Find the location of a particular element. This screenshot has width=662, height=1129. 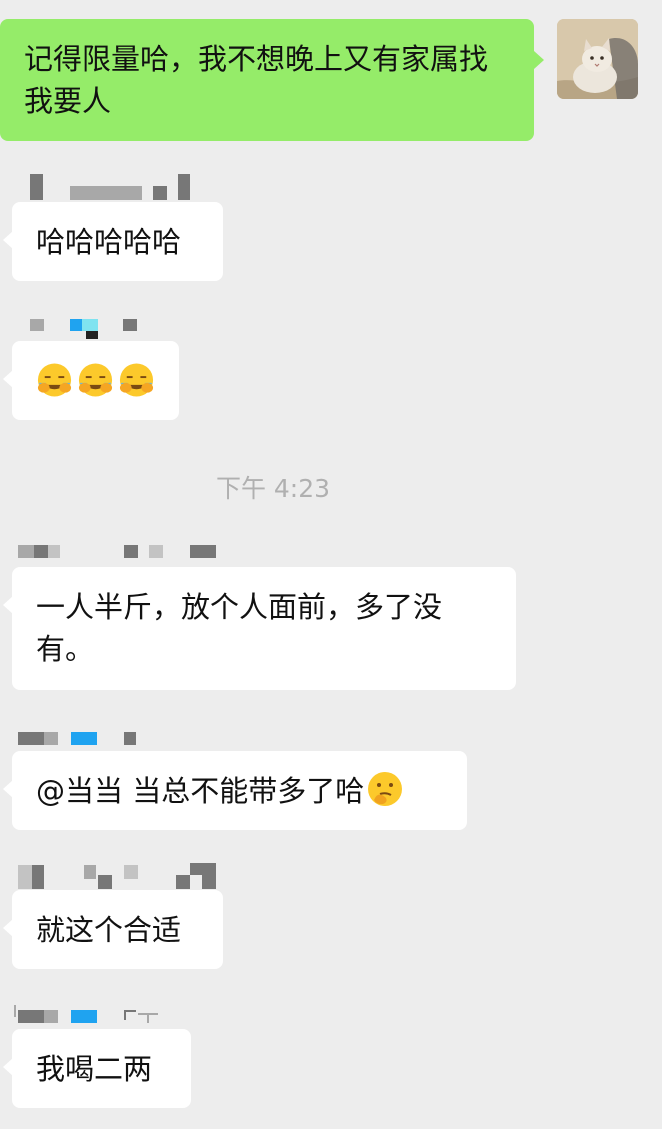

message-text: 一人半斤，放个人面前，多了没有。 is located at coordinates (239, 628).